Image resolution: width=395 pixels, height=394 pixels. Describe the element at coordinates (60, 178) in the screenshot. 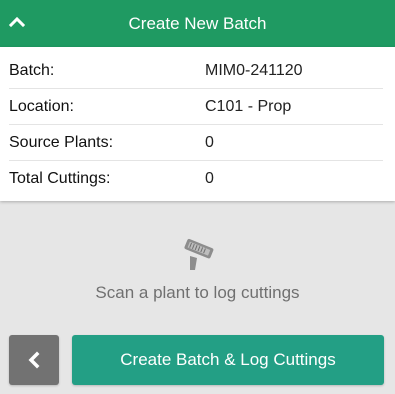

I see `total-cuttings-label: Total Cuttings:` at that location.